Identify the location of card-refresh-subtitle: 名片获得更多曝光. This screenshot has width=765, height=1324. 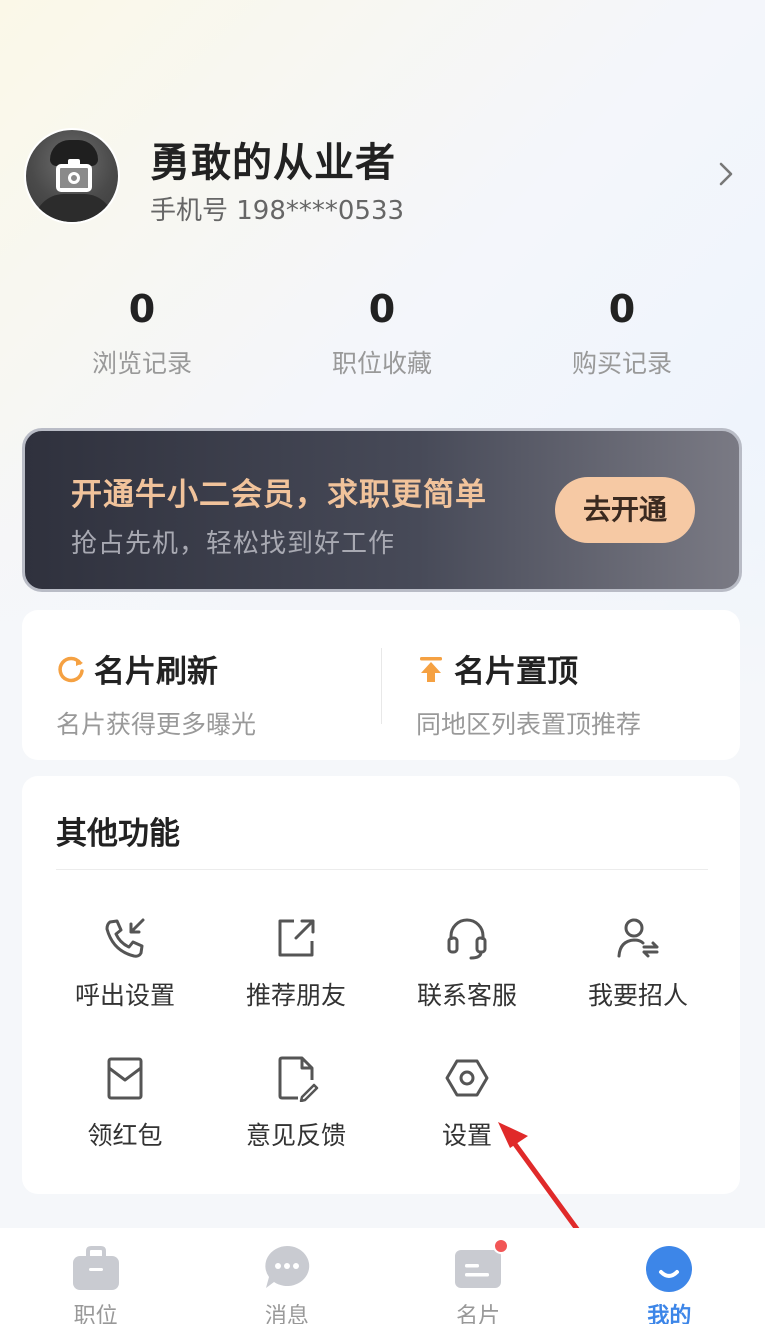
(156, 724).